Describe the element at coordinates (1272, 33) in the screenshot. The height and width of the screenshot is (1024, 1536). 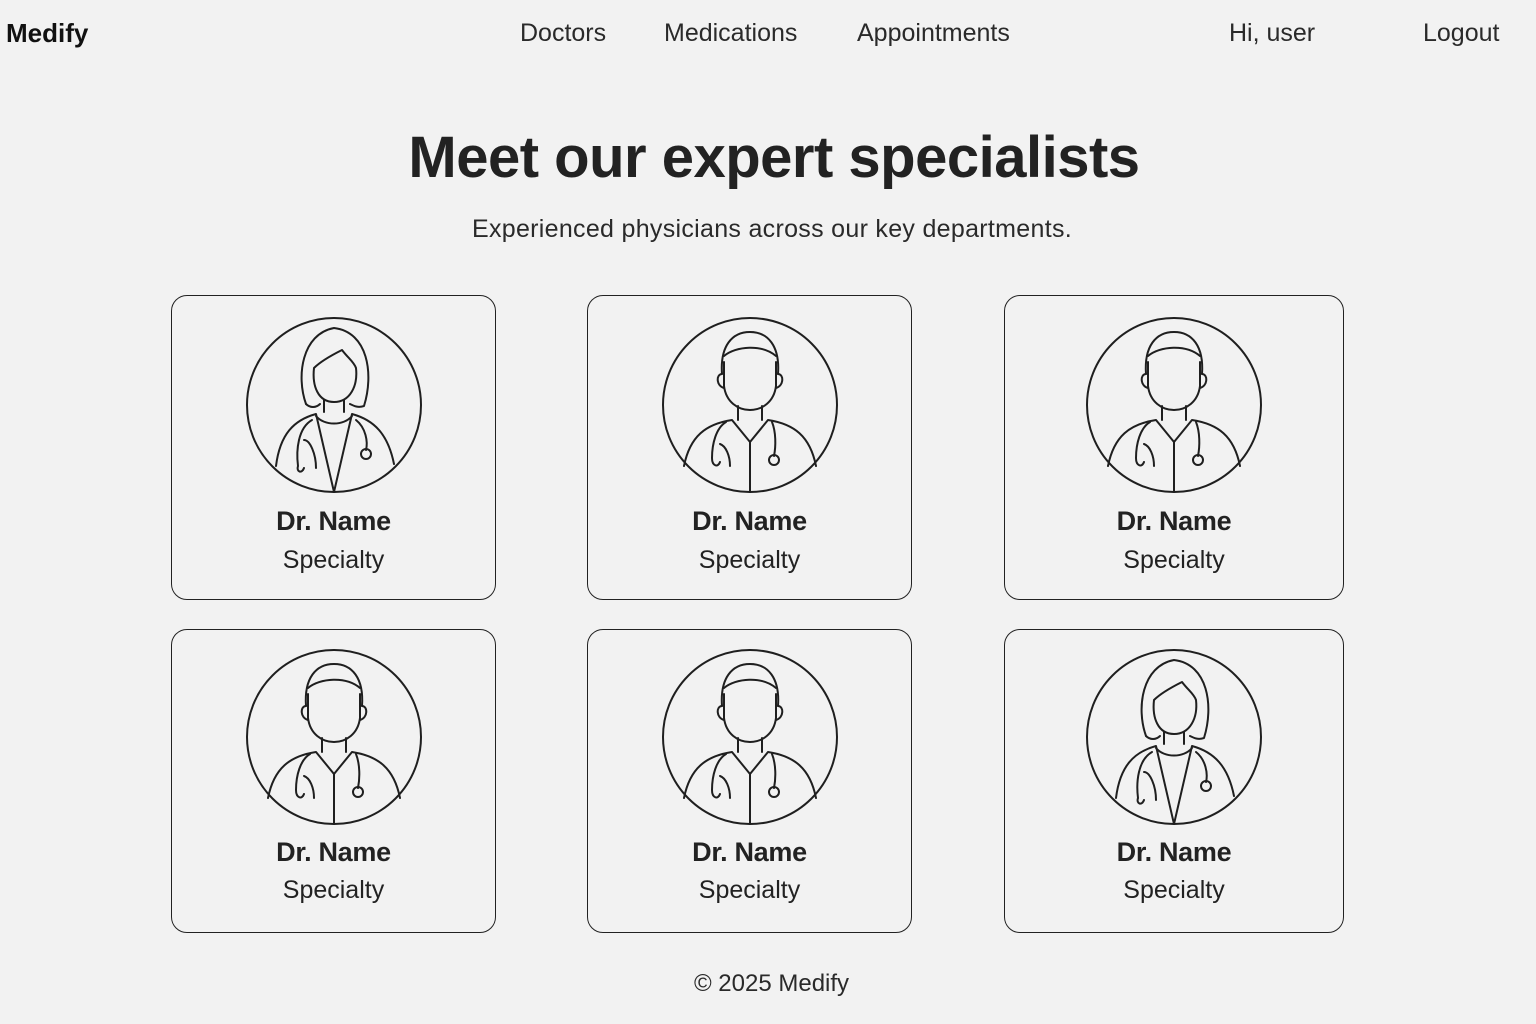
I see `user-greeting: Hi, user` at that location.